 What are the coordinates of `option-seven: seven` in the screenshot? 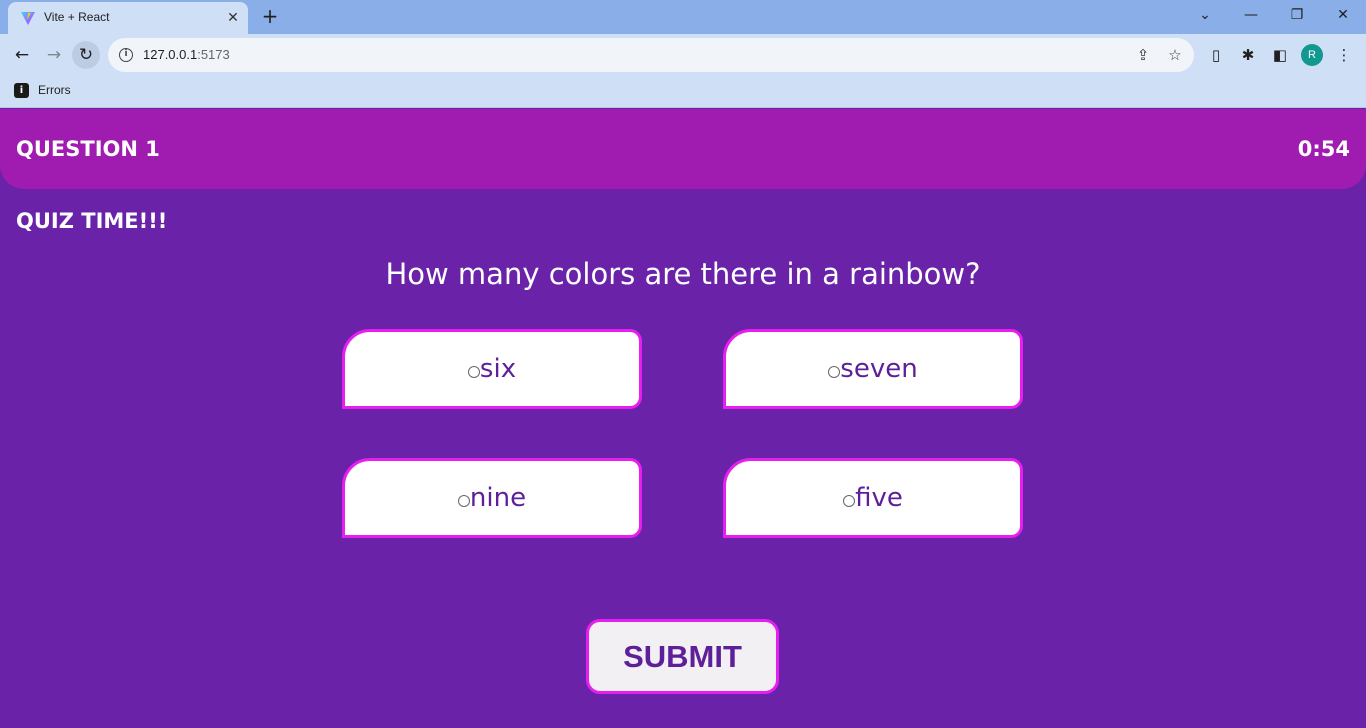 It's located at (873, 369).